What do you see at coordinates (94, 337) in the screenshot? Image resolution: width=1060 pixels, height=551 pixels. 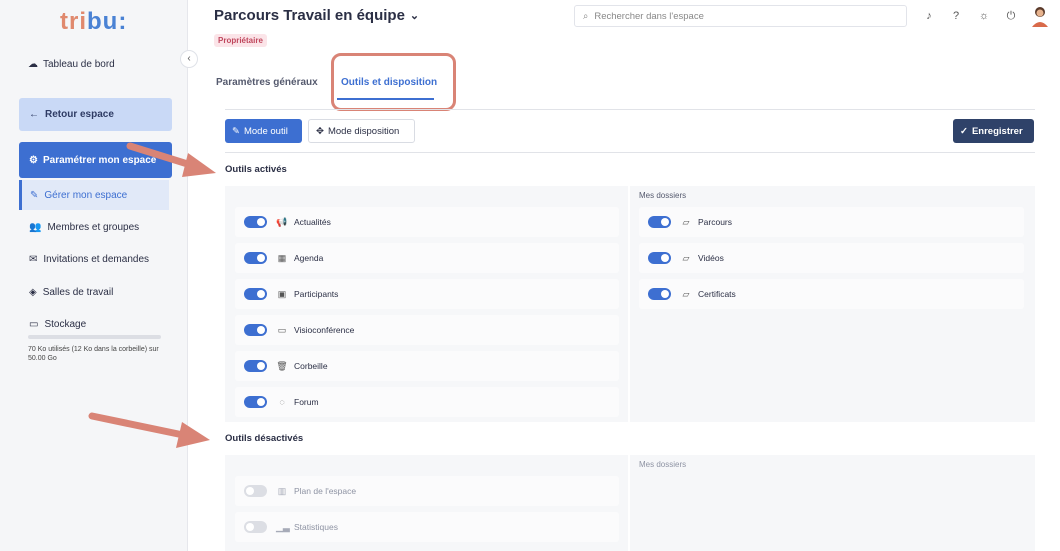 I see `storage-progress-bar` at bounding box center [94, 337].